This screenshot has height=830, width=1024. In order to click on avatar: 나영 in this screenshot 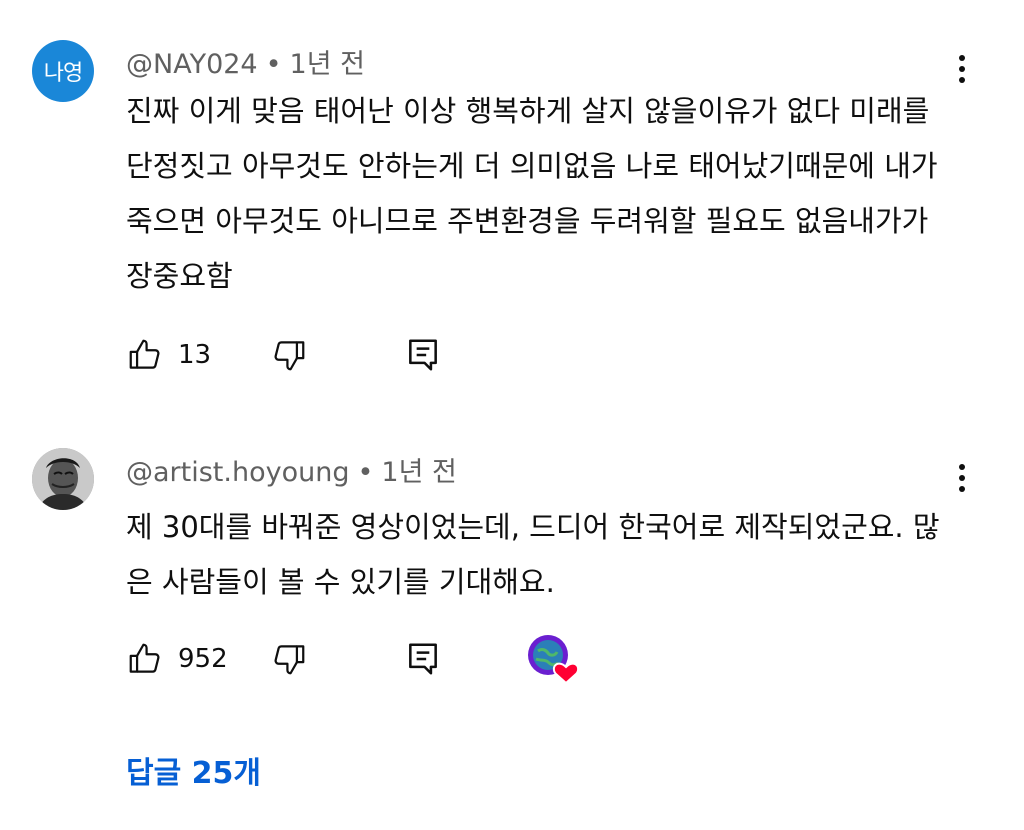, I will do `click(63, 71)`.